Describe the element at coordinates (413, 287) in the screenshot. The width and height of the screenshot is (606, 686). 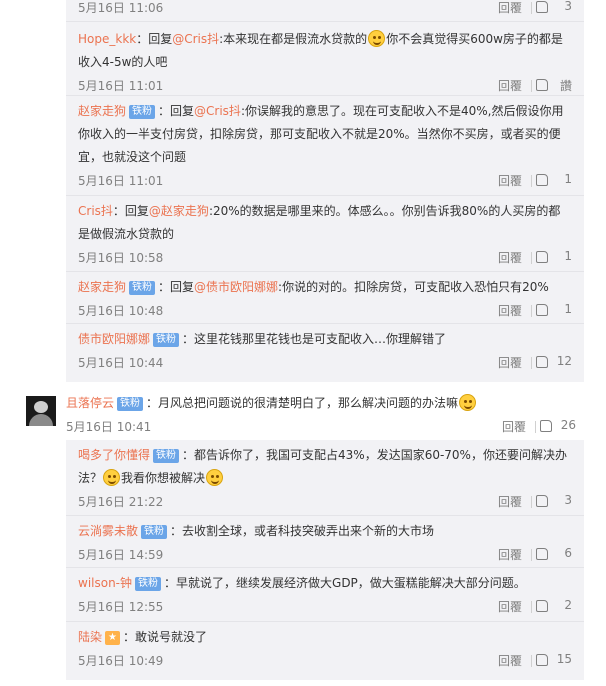
I see `reply-body: :你说的对的。扣除房贷，可支配收入恐怕只有20%` at that location.